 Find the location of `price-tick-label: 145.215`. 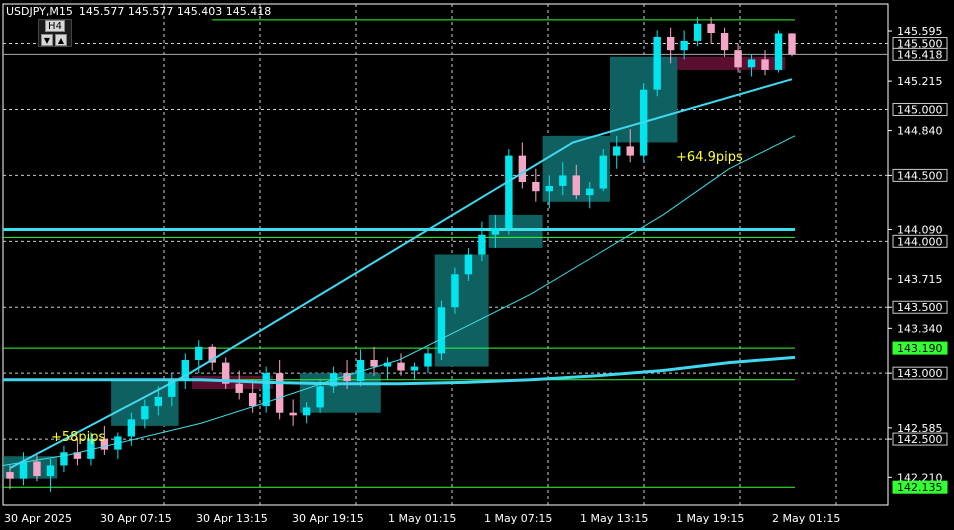

price-tick-label: 145.215 is located at coordinates (920, 81).